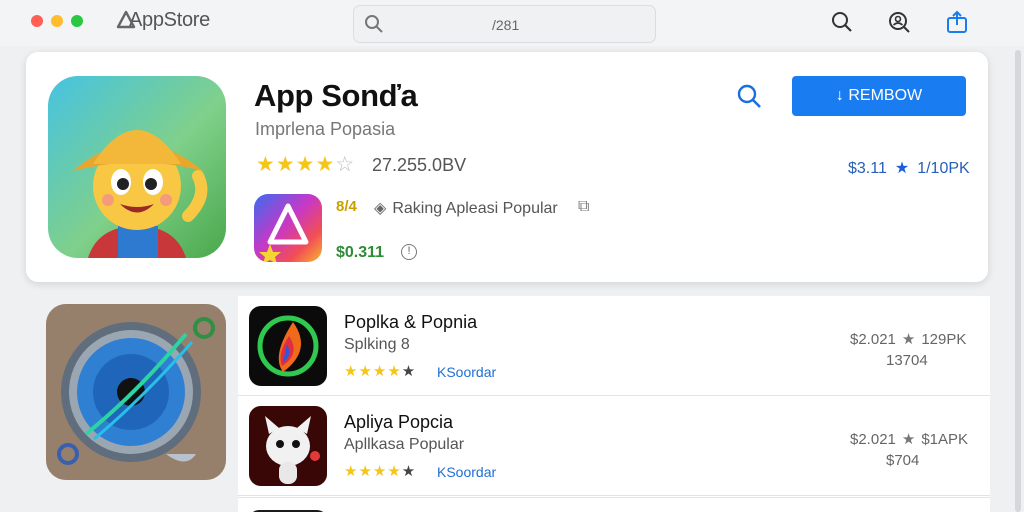 The width and height of the screenshot is (1024, 512). I want to click on featured-app-subtitle: Imprlena Popasia, so click(325, 129).